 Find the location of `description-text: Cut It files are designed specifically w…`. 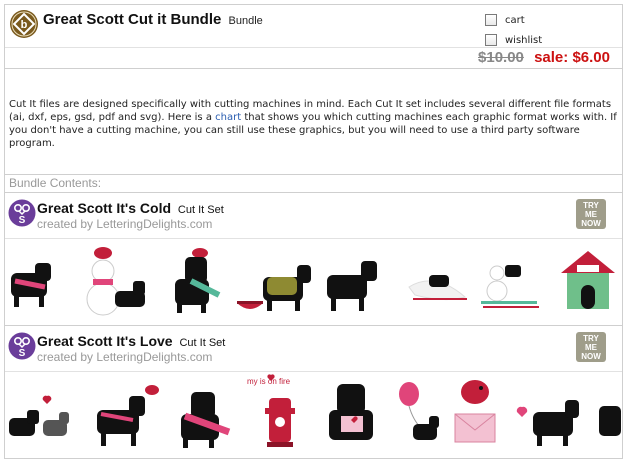

description-text: Cut It files are designed specifically w… is located at coordinates (313, 124).